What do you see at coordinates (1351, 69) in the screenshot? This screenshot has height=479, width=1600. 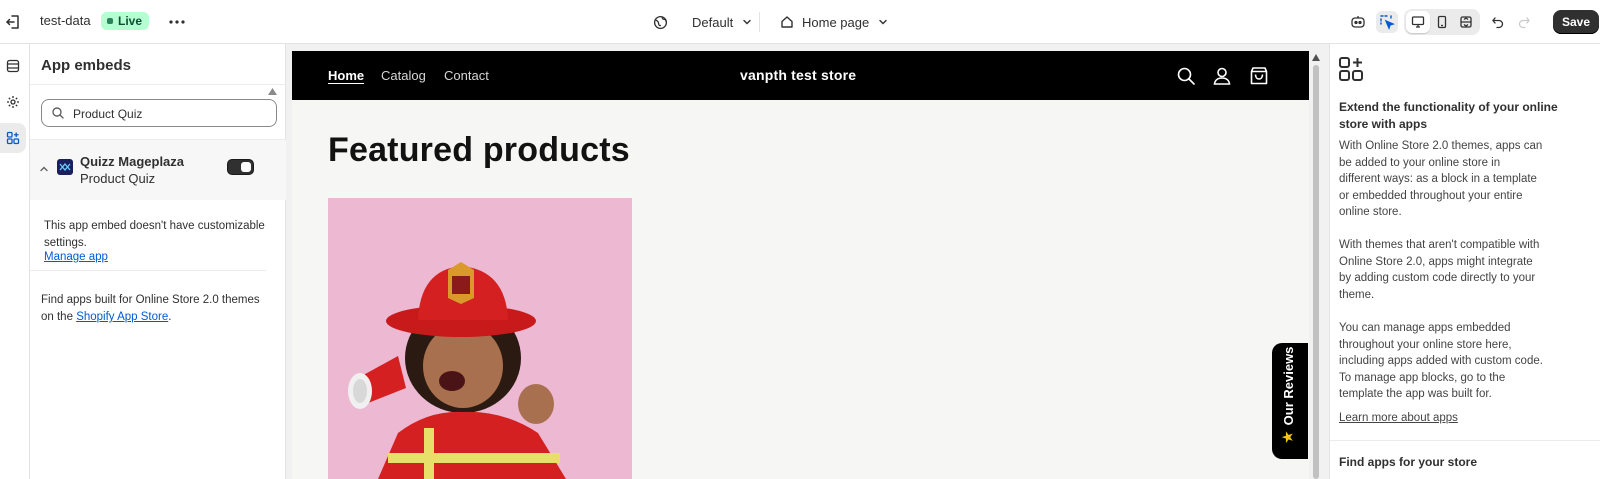 I see `apps-icon` at bounding box center [1351, 69].